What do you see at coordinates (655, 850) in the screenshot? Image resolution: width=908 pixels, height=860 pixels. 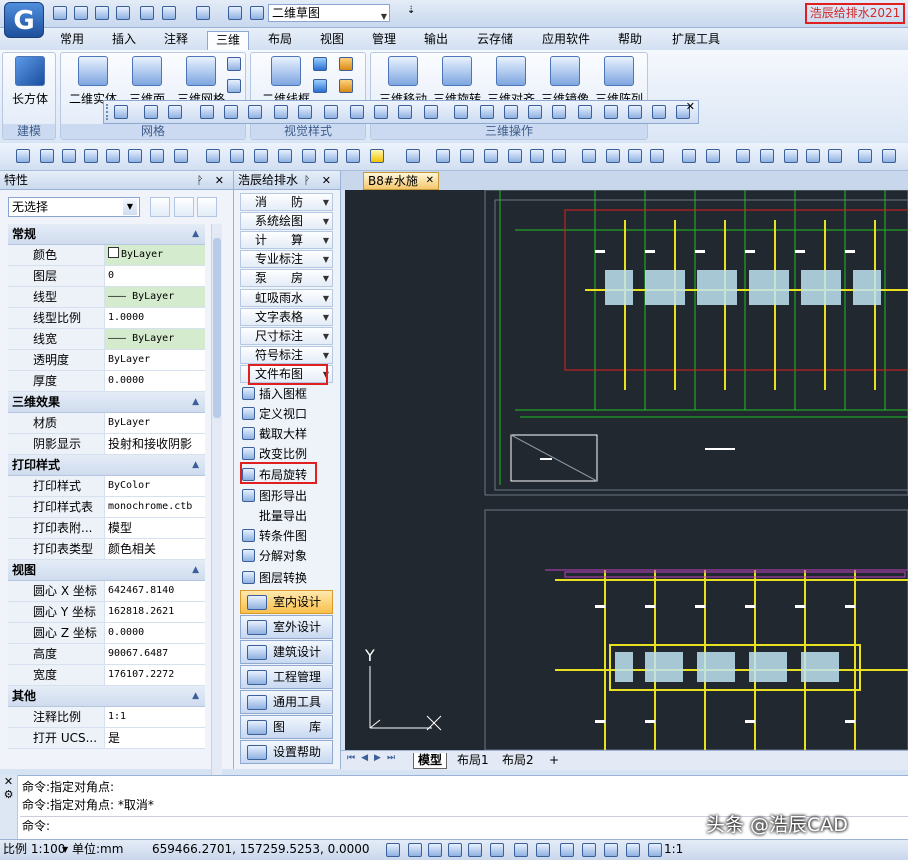 I see `annotation-icon` at bounding box center [655, 850].